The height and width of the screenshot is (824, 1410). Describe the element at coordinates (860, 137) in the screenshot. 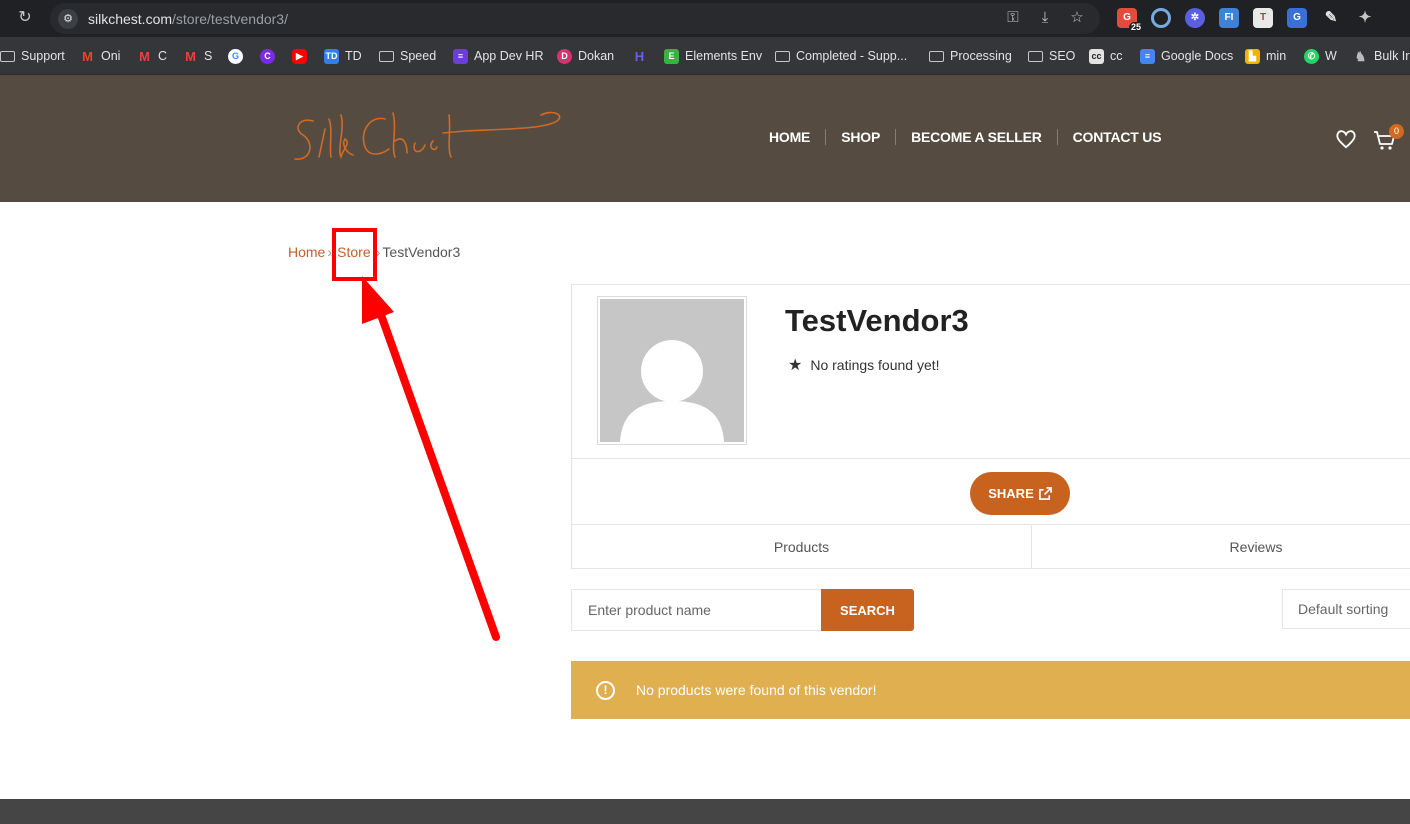

I see `nav-shop: SHOP` at that location.